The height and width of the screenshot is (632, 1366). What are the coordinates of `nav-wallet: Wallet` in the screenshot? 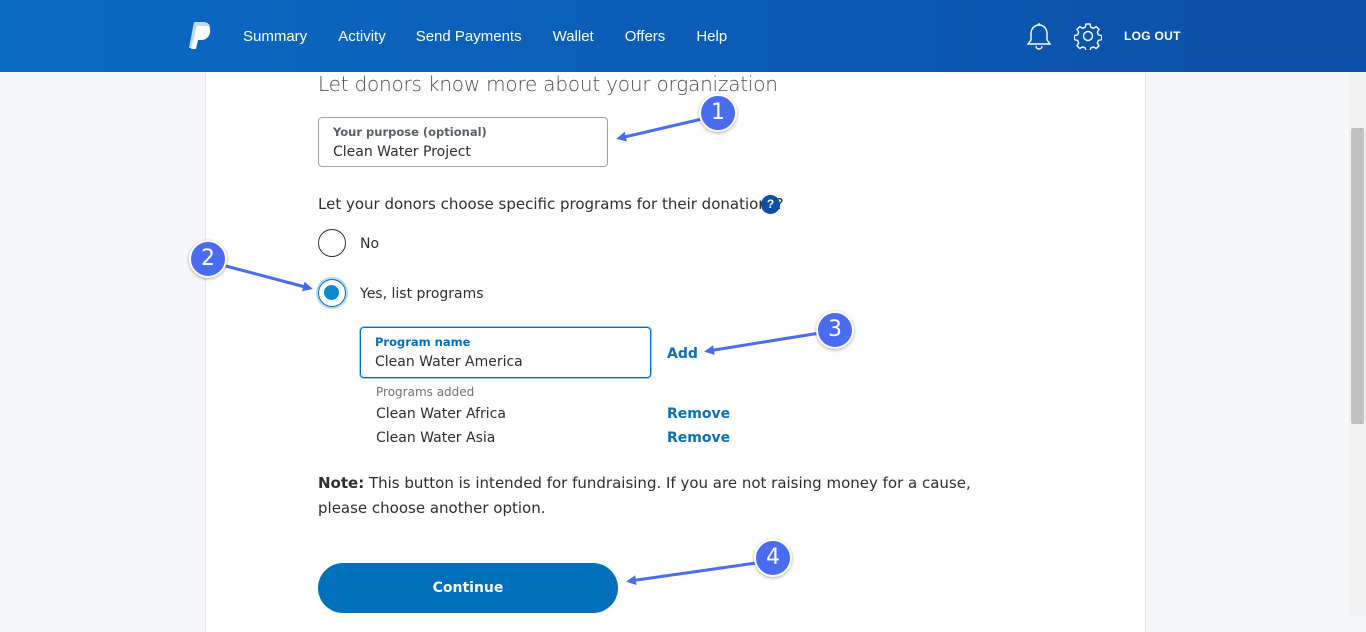 It's located at (573, 36).